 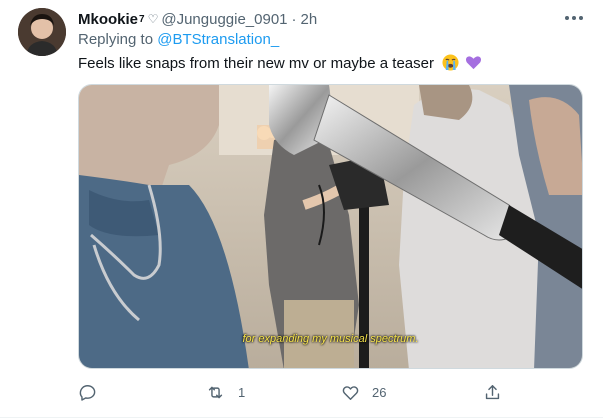 I want to click on avatar-image, so click(x=42, y=32).